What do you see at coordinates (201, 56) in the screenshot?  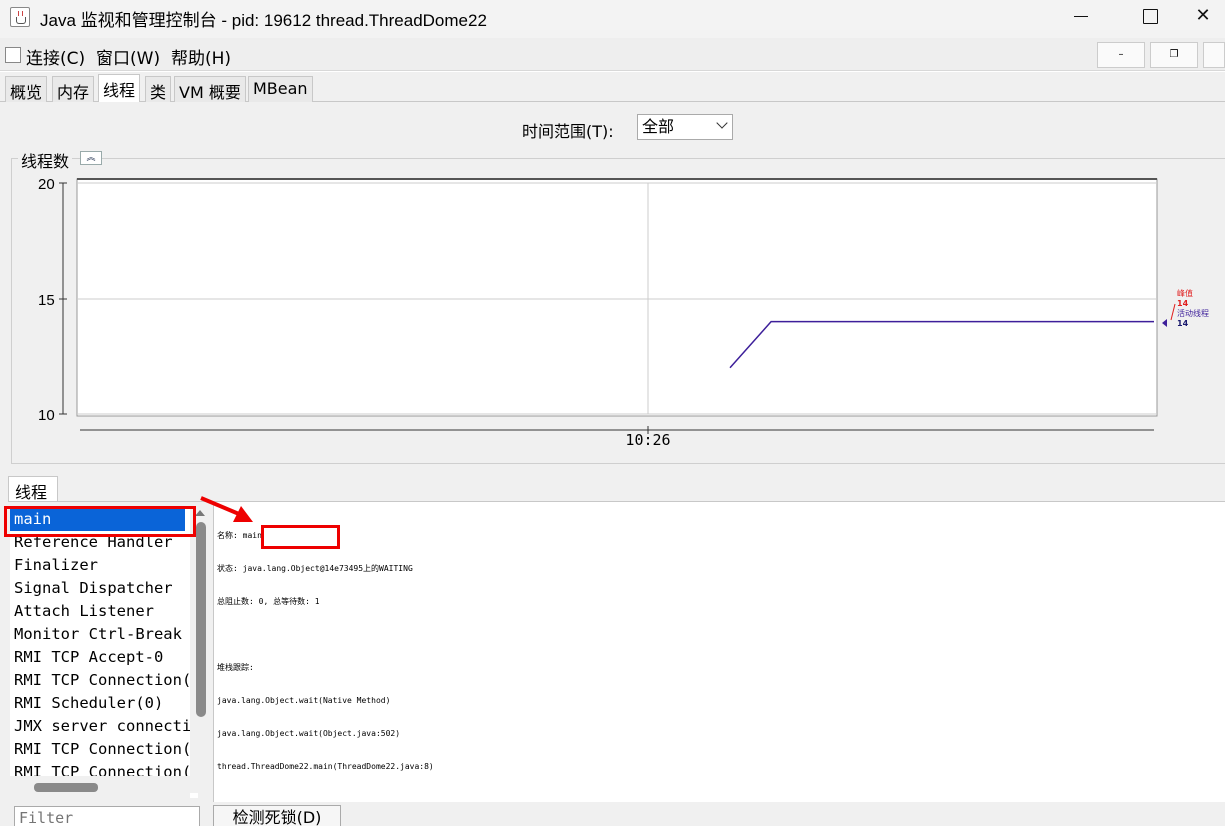 I see `menu-help: 帮助(H)` at bounding box center [201, 56].